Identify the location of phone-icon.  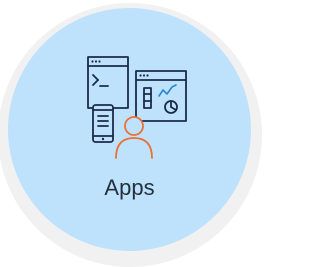
(103, 123).